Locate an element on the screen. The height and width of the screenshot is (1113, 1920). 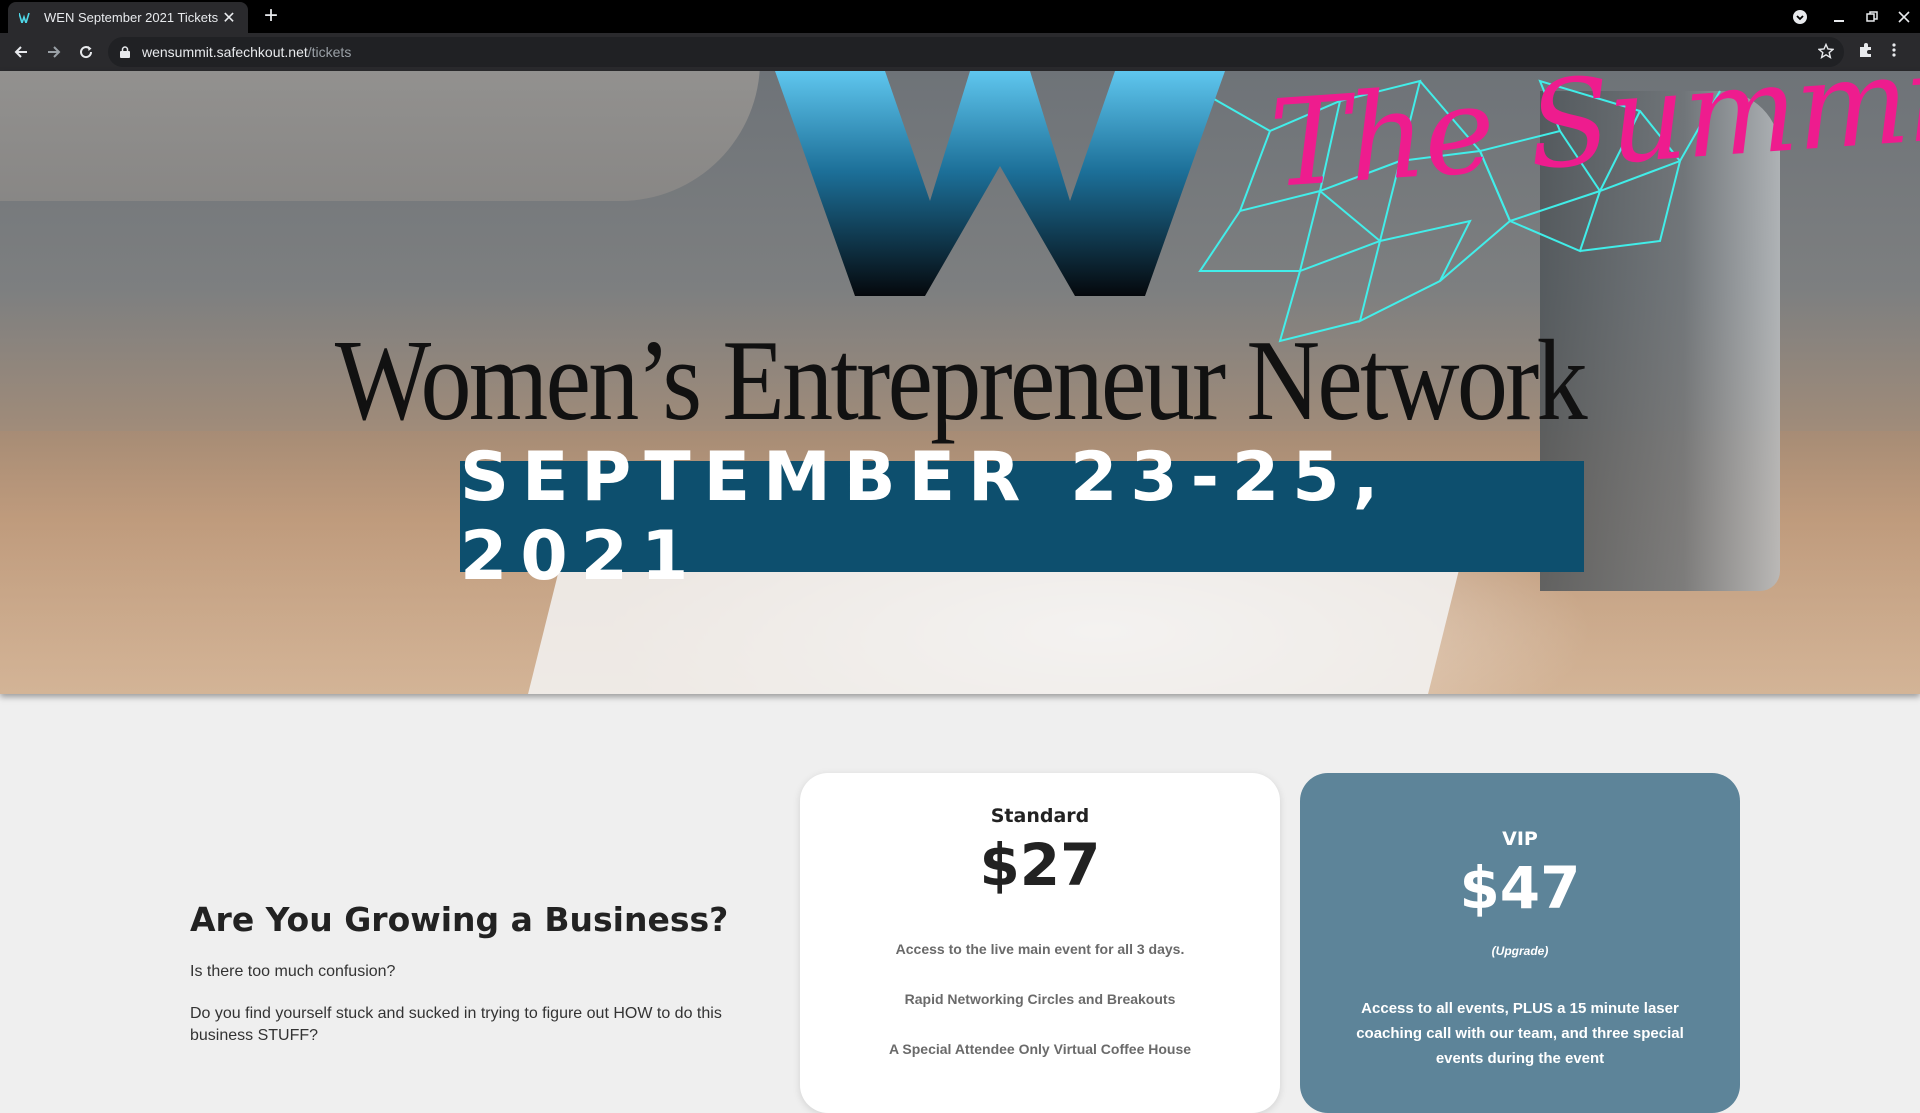
browser-tab: WEN September 2021 Tickets ✕ is located at coordinates (128, 17).